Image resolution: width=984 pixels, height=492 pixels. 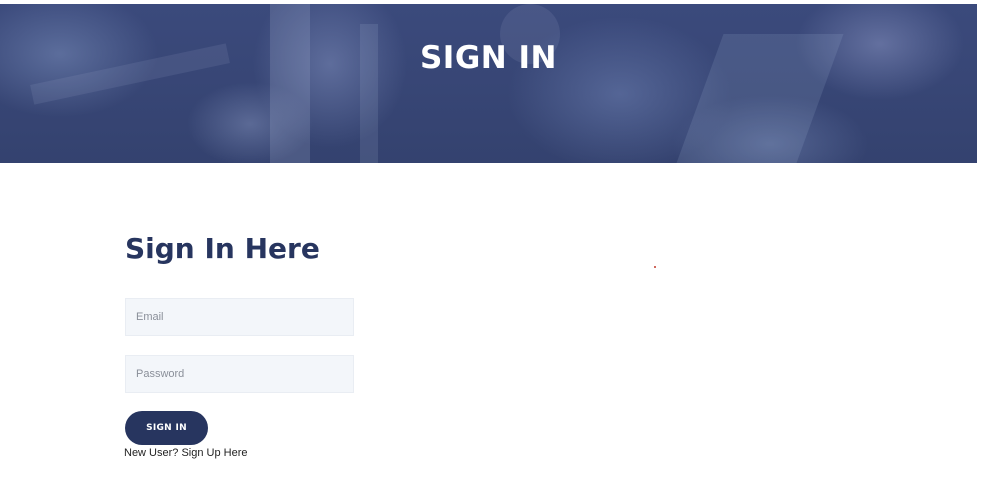 What do you see at coordinates (239, 374) in the screenshot?
I see `password-field` at bounding box center [239, 374].